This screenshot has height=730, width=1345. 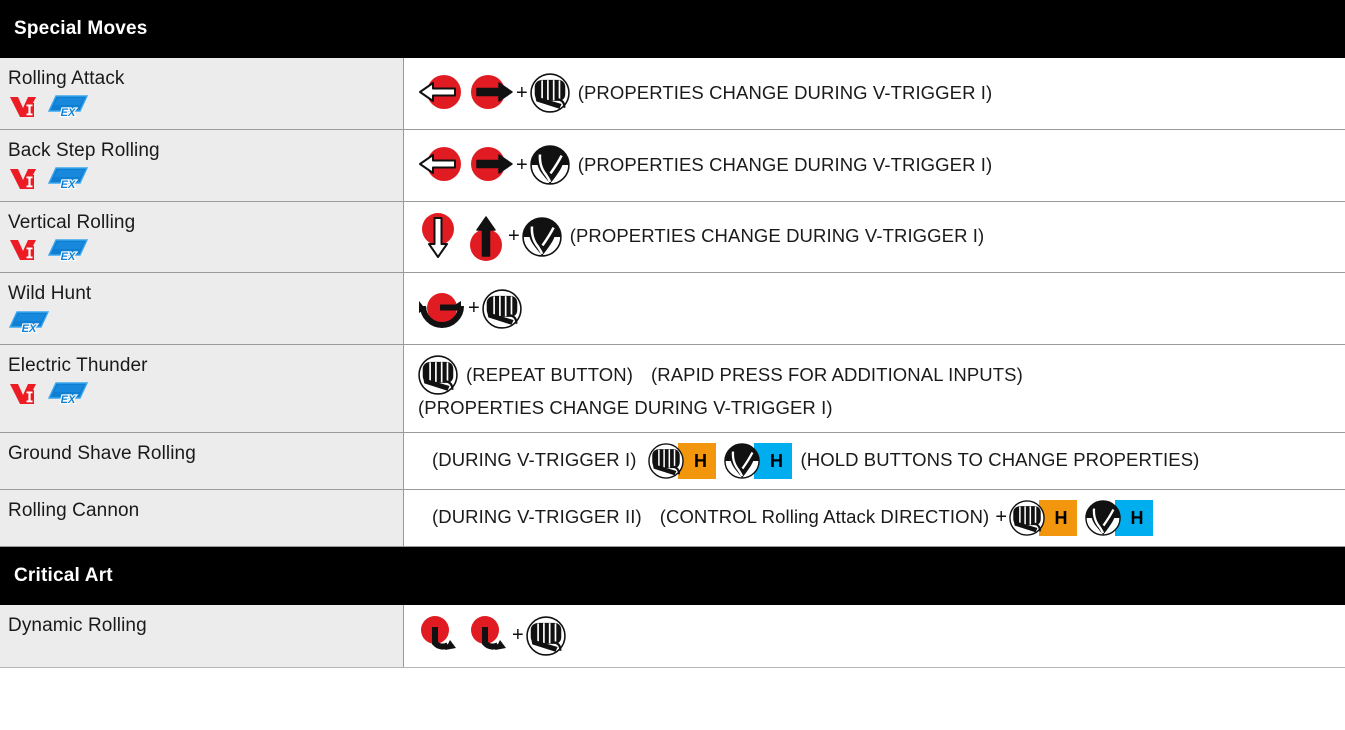 I want to click on table-row: Wild Hunt EX +, so click(x=672, y=309).